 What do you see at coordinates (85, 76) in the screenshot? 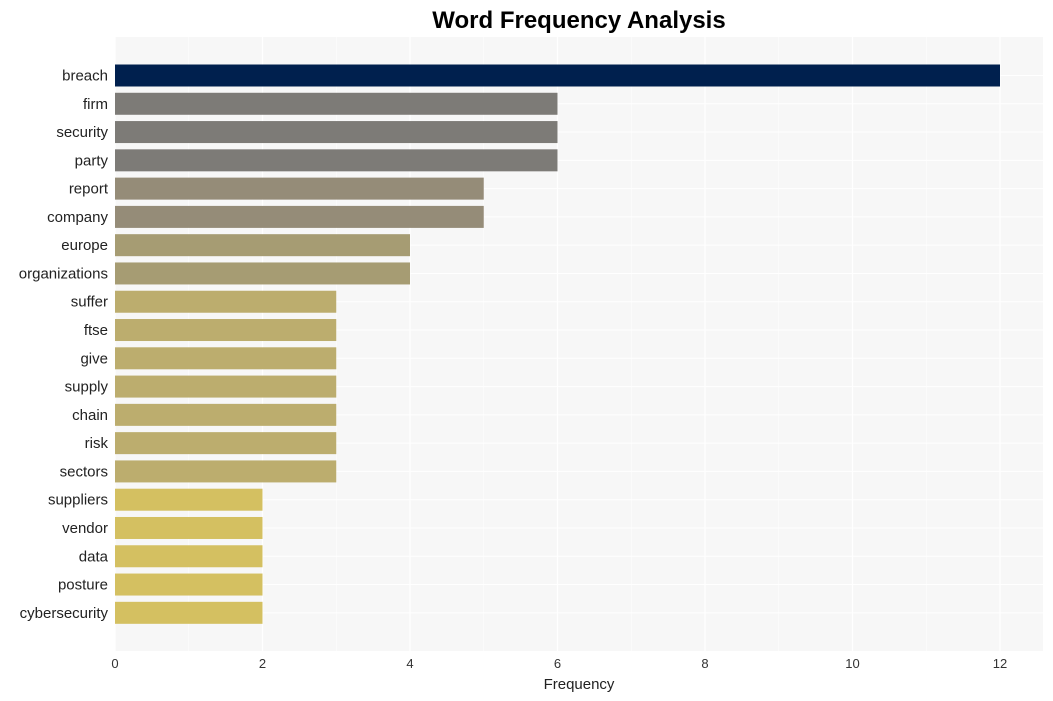
I see `y-label-breach: breach` at bounding box center [85, 76].